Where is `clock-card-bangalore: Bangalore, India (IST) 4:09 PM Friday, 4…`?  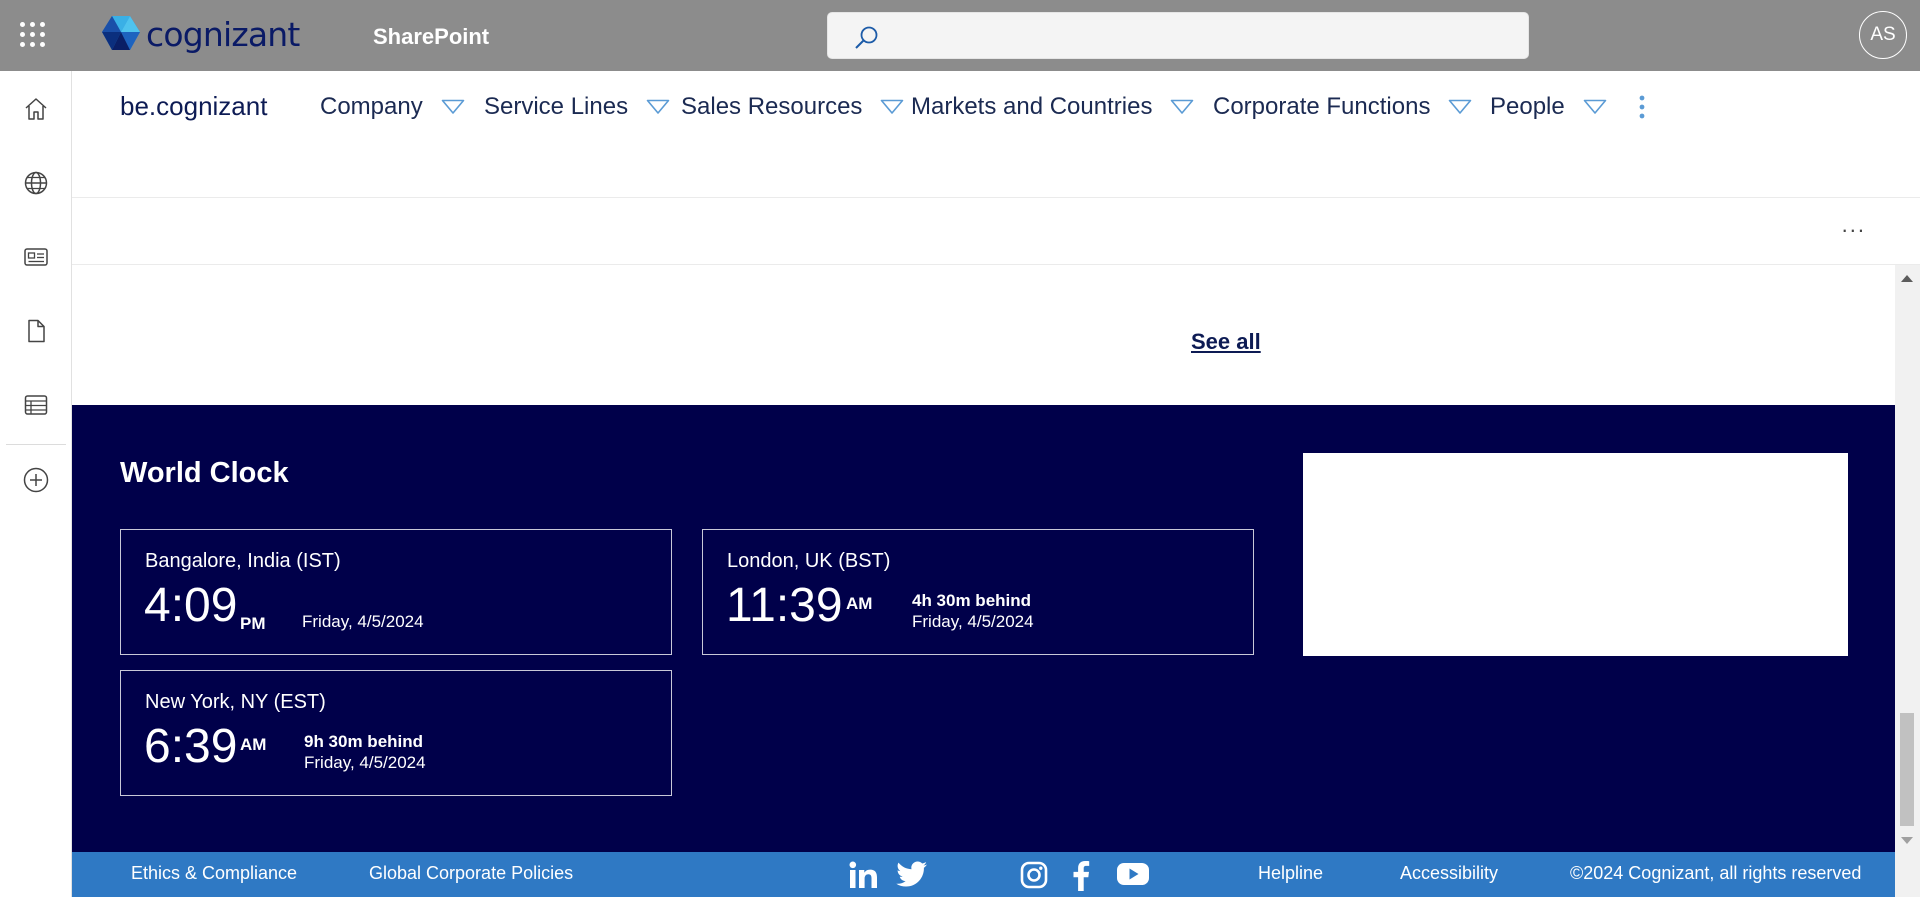
clock-card-bangalore: Bangalore, India (IST) 4:09 PM Friday, 4… is located at coordinates (396, 592).